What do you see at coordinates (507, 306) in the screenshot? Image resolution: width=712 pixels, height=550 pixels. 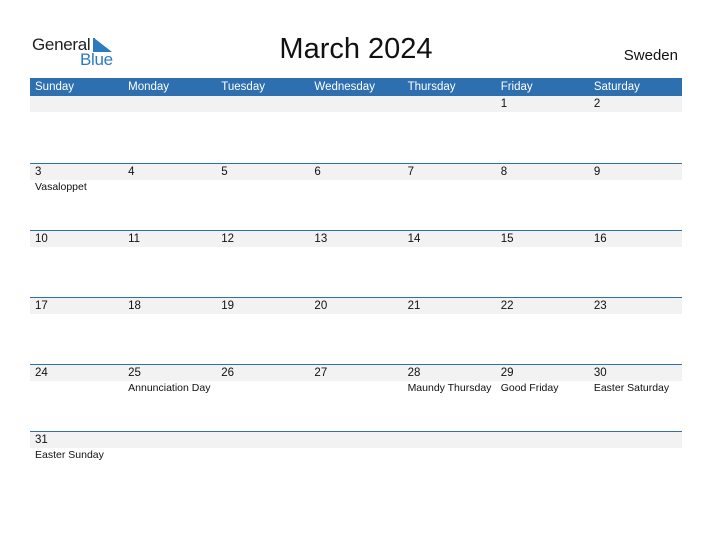 I see `day-number: 22` at bounding box center [507, 306].